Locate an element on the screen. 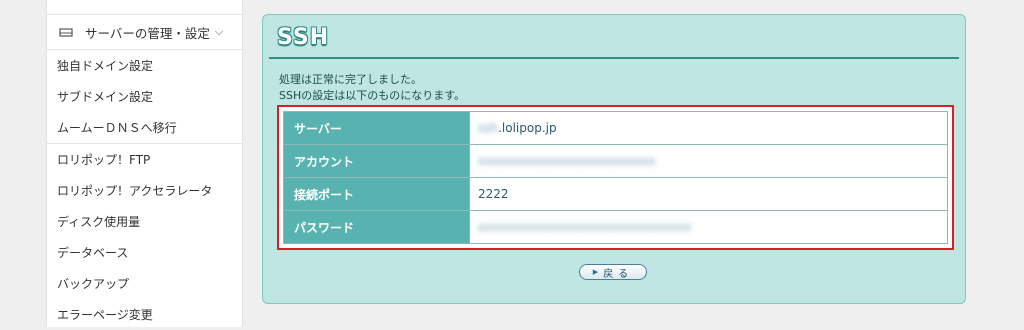  settings-message: SSHの設定は以下のものになります。 is located at coordinates (372, 95).